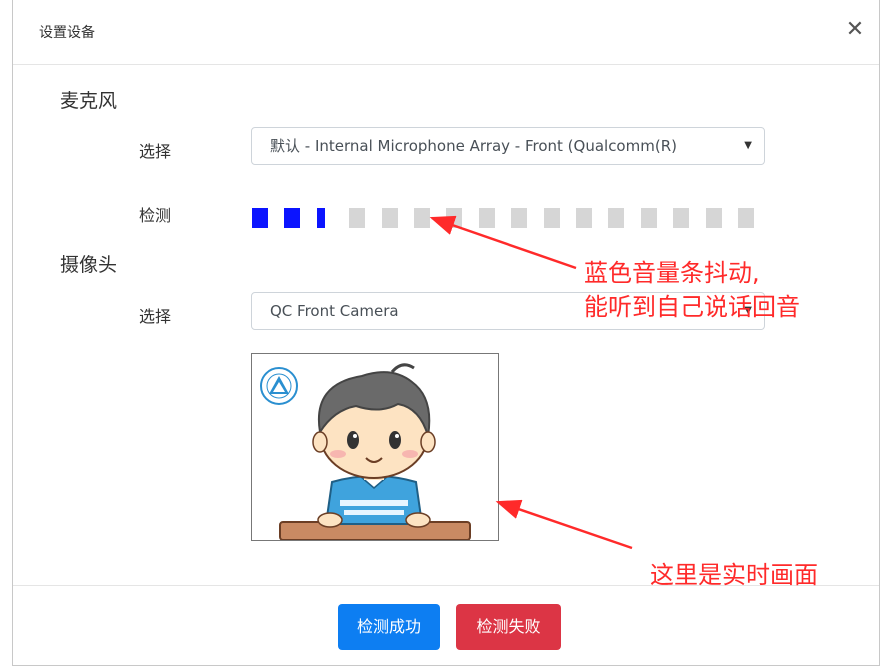 This screenshot has width=882, height=668. I want to click on camera-annotation: 这里是实时画面, so click(734, 575).